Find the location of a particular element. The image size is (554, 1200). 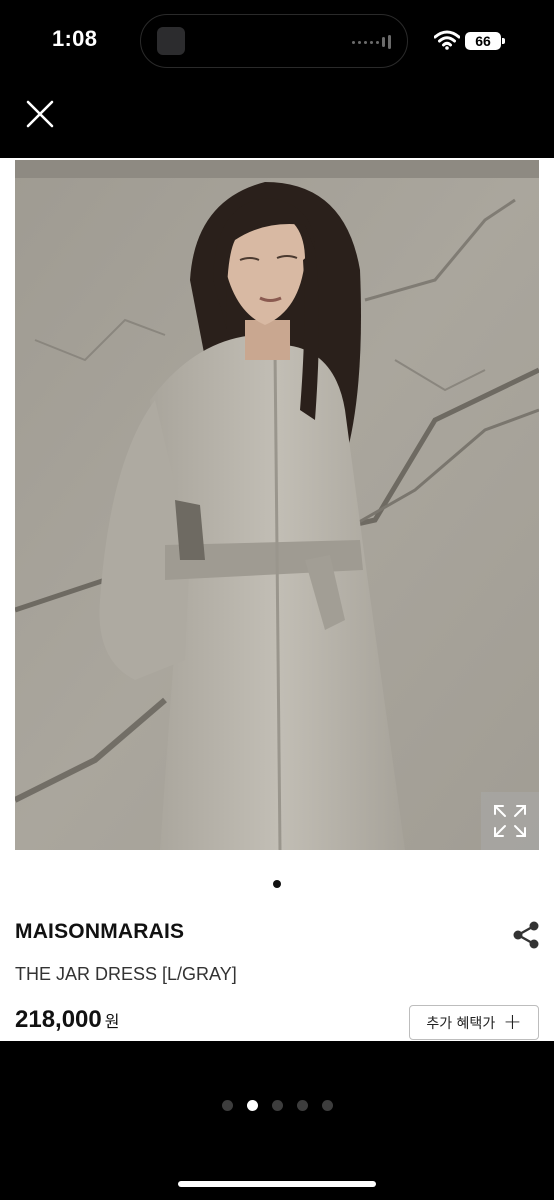

extra-benefit-button: 추가 혜택가 + is located at coordinates (474, 1022).